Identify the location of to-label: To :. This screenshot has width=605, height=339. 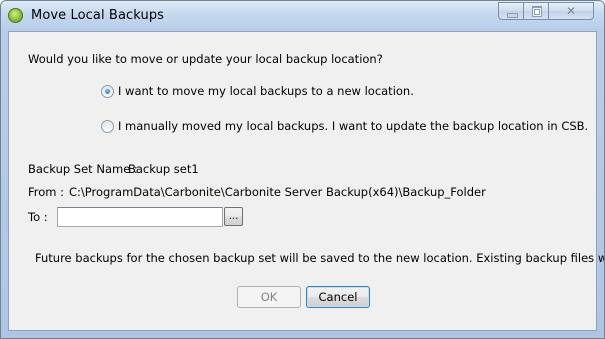
(38, 217).